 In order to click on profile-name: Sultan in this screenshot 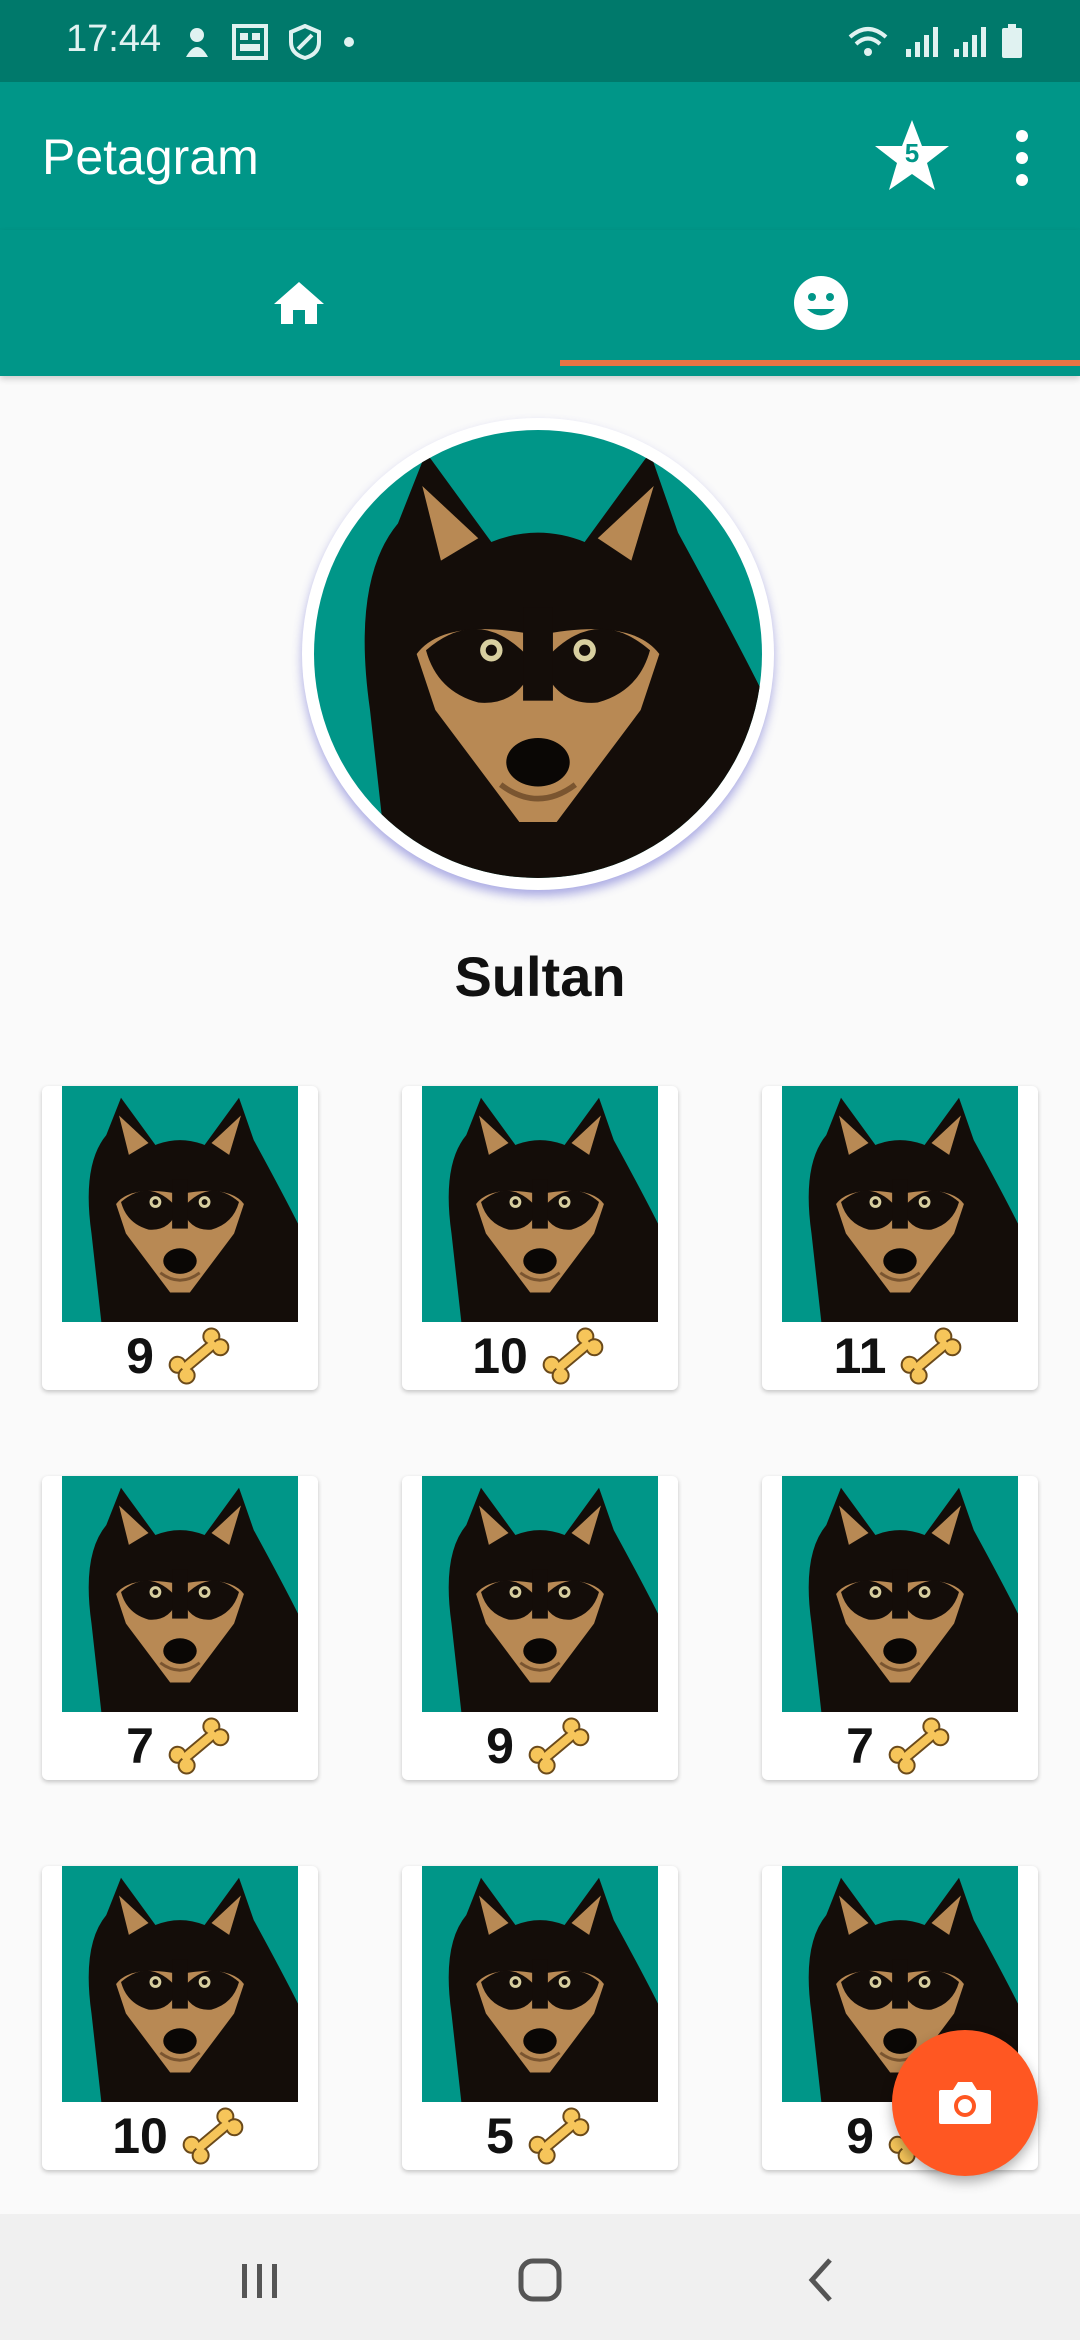, I will do `click(540, 976)`.